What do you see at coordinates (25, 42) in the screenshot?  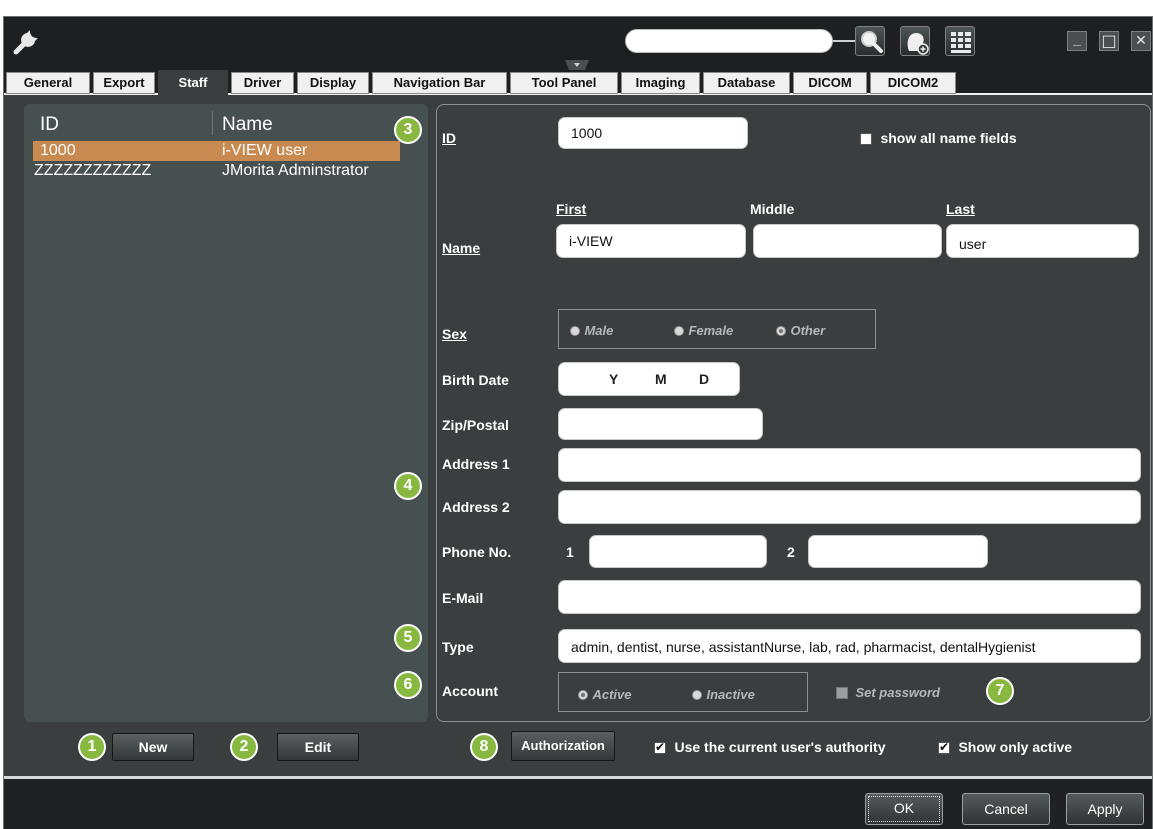 I see `wrench-icon` at bounding box center [25, 42].